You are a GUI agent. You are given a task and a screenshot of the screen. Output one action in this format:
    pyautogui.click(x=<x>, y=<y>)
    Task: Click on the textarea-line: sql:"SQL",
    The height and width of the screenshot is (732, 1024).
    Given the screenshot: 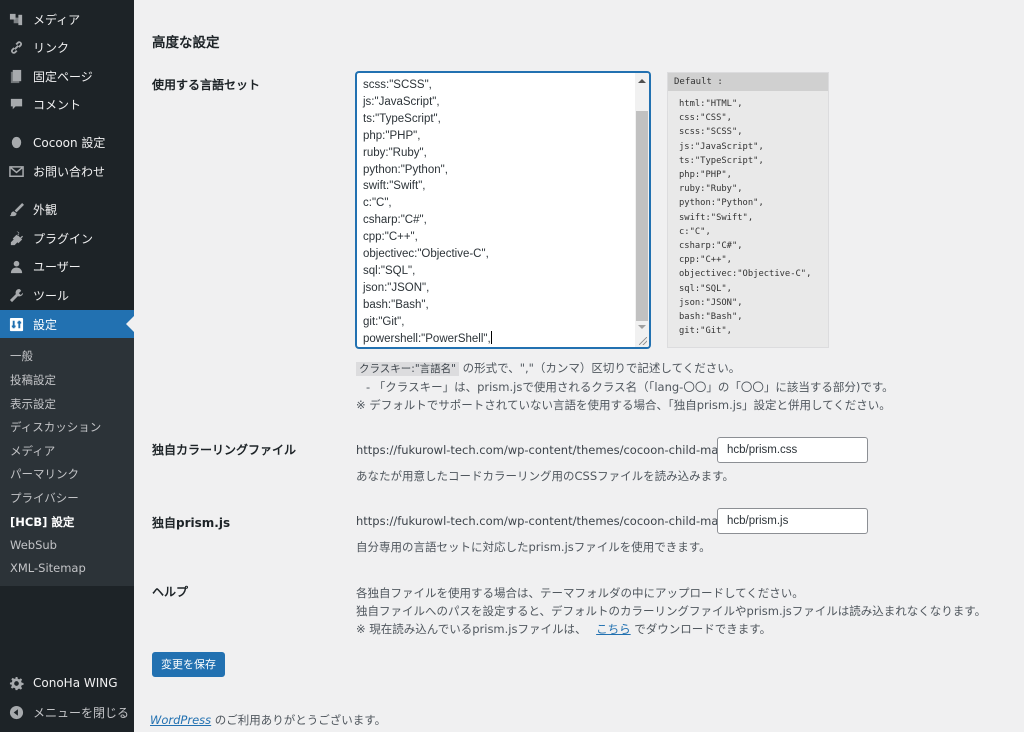 What is the action you would take?
    pyautogui.click(x=389, y=270)
    